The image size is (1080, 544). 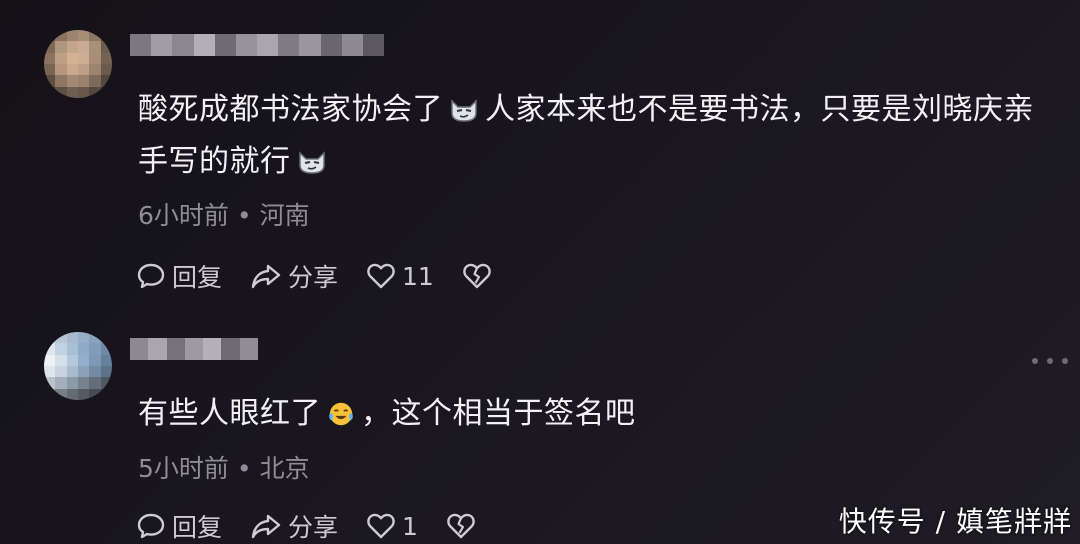 I want to click on like-button: 1, so click(x=392, y=526).